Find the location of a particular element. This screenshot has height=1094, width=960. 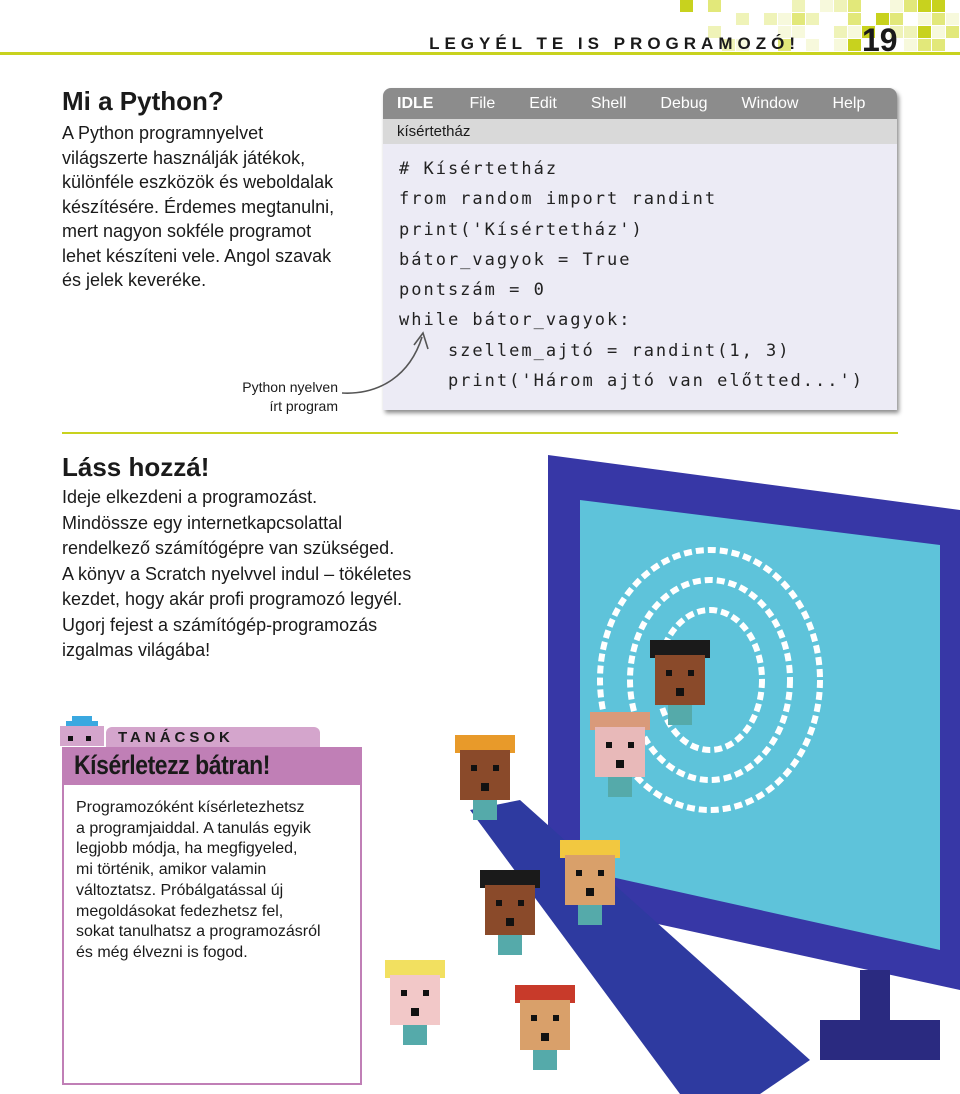

code-line: # Kísértetház is located at coordinates (648, 169).